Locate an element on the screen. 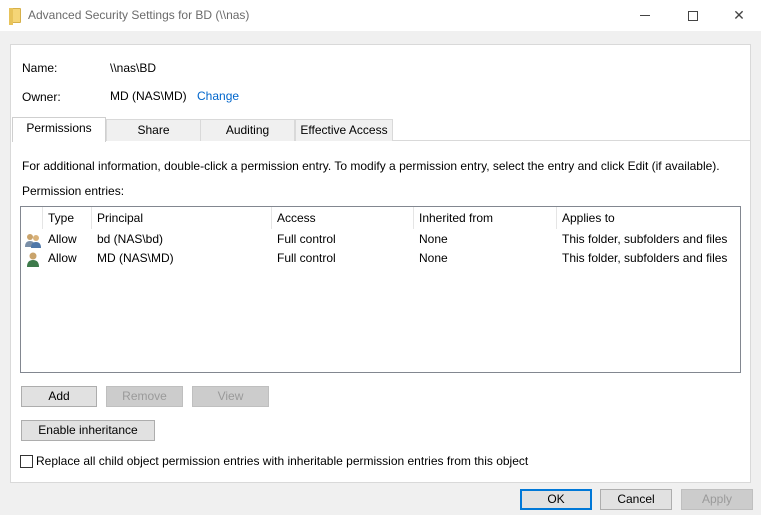  column-header-principal: Principal is located at coordinates (117, 218).